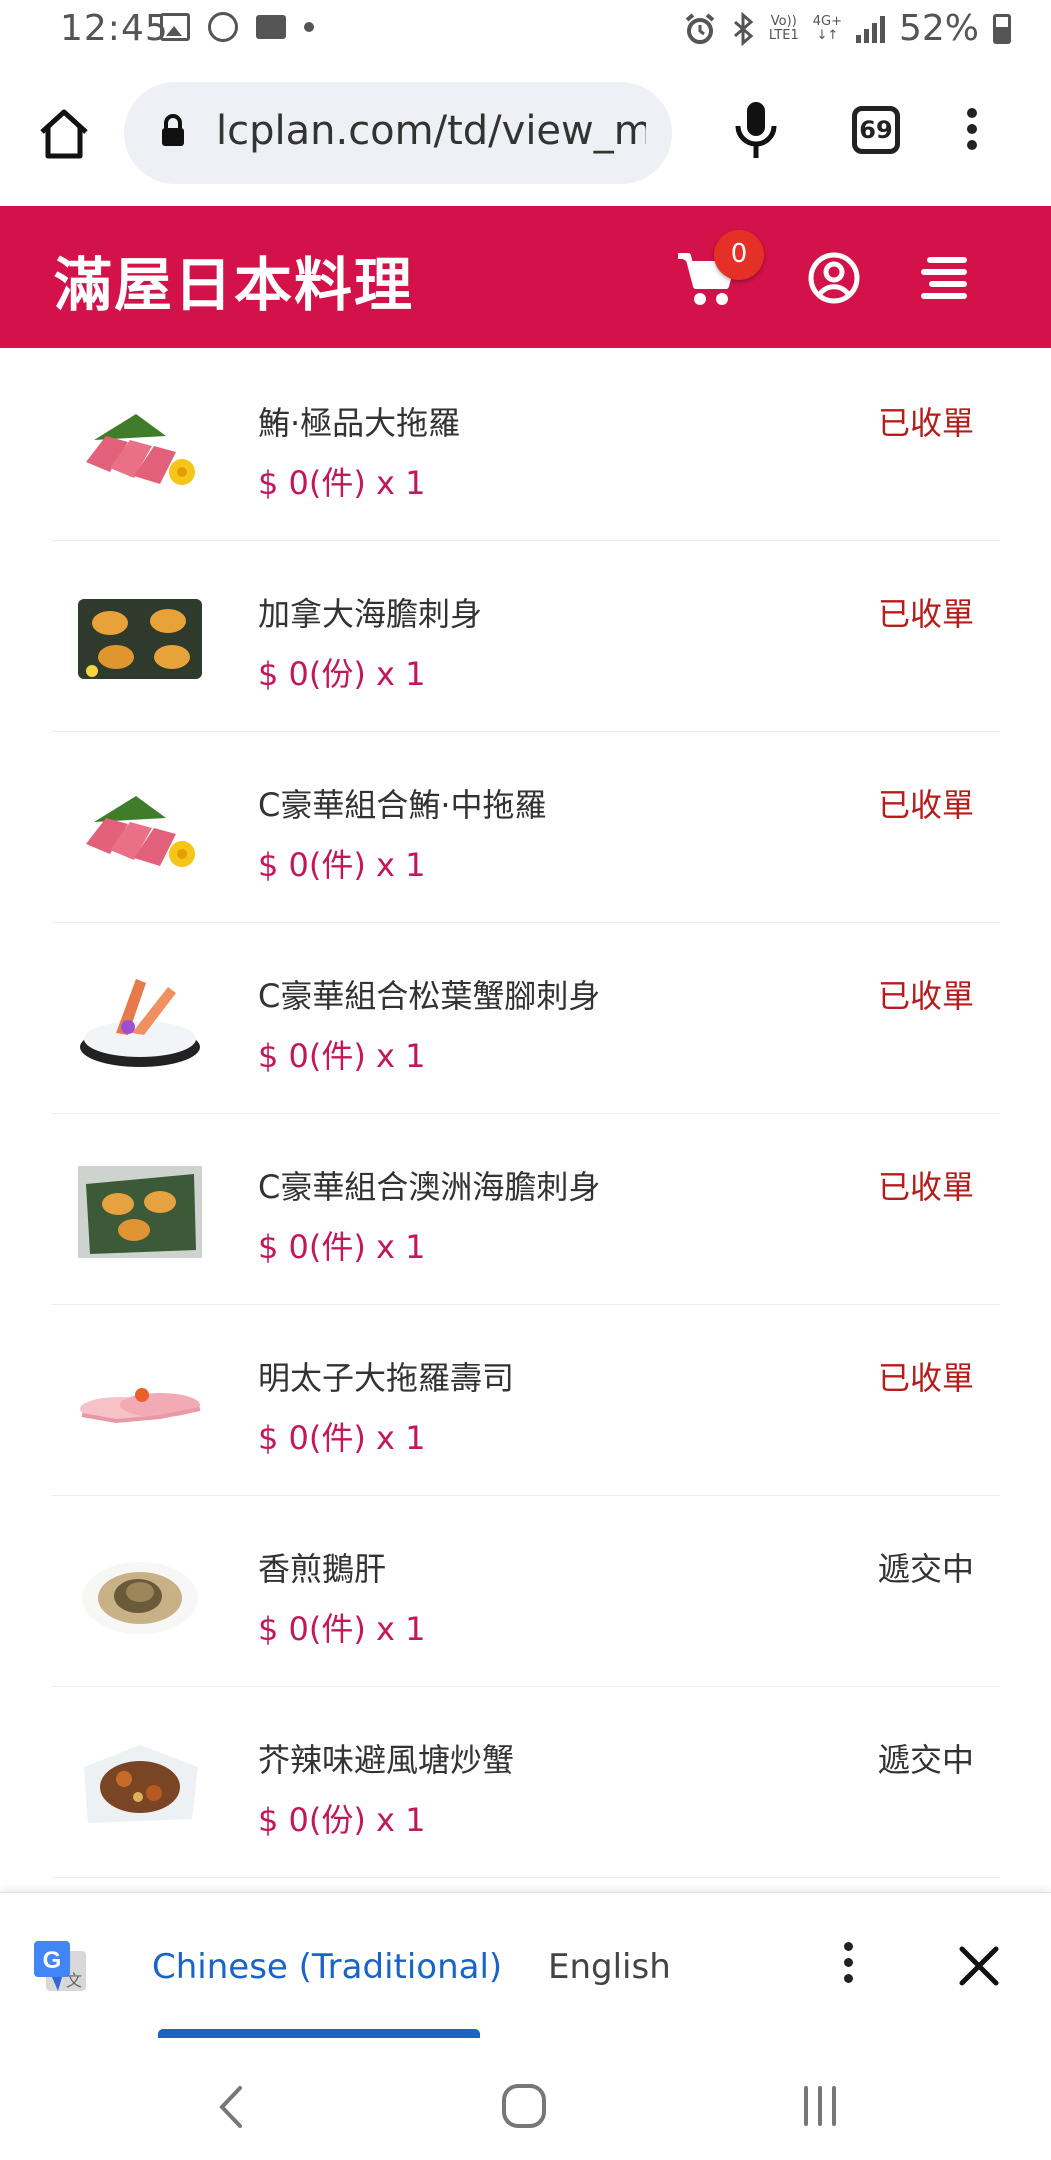 The width and height of the screenshot is (1051, 2160). Describe the element at coordinates (429, 1185) in the screenshot. I see `item-name: C豪華組合澳洲海膽刺身` at that location.